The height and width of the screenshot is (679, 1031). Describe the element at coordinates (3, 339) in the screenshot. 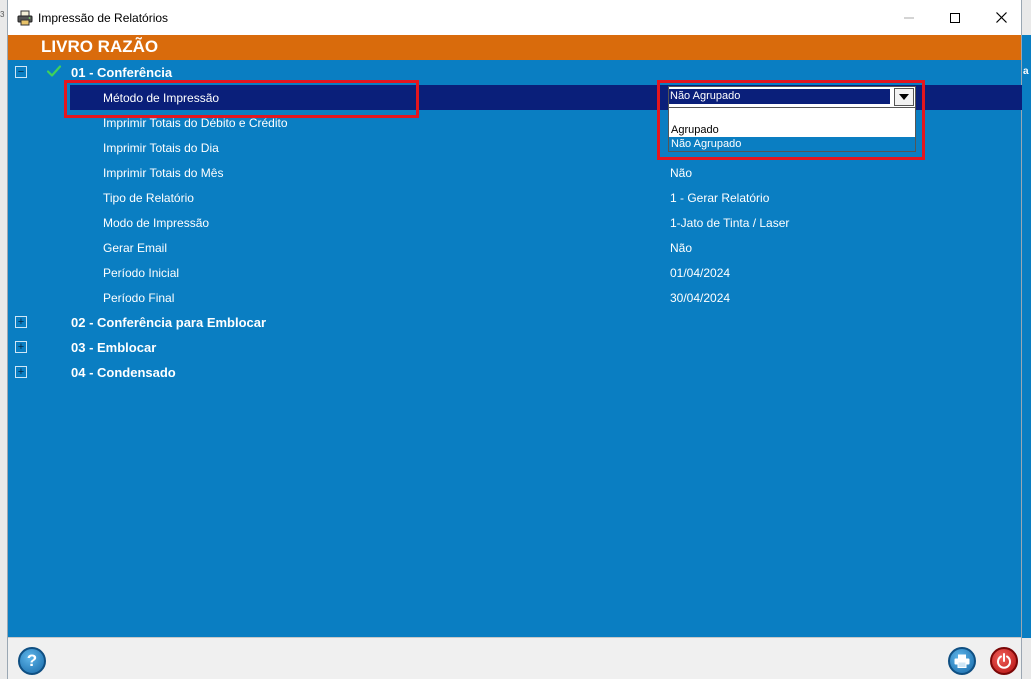

I see `background-window-left: 3` at that location.